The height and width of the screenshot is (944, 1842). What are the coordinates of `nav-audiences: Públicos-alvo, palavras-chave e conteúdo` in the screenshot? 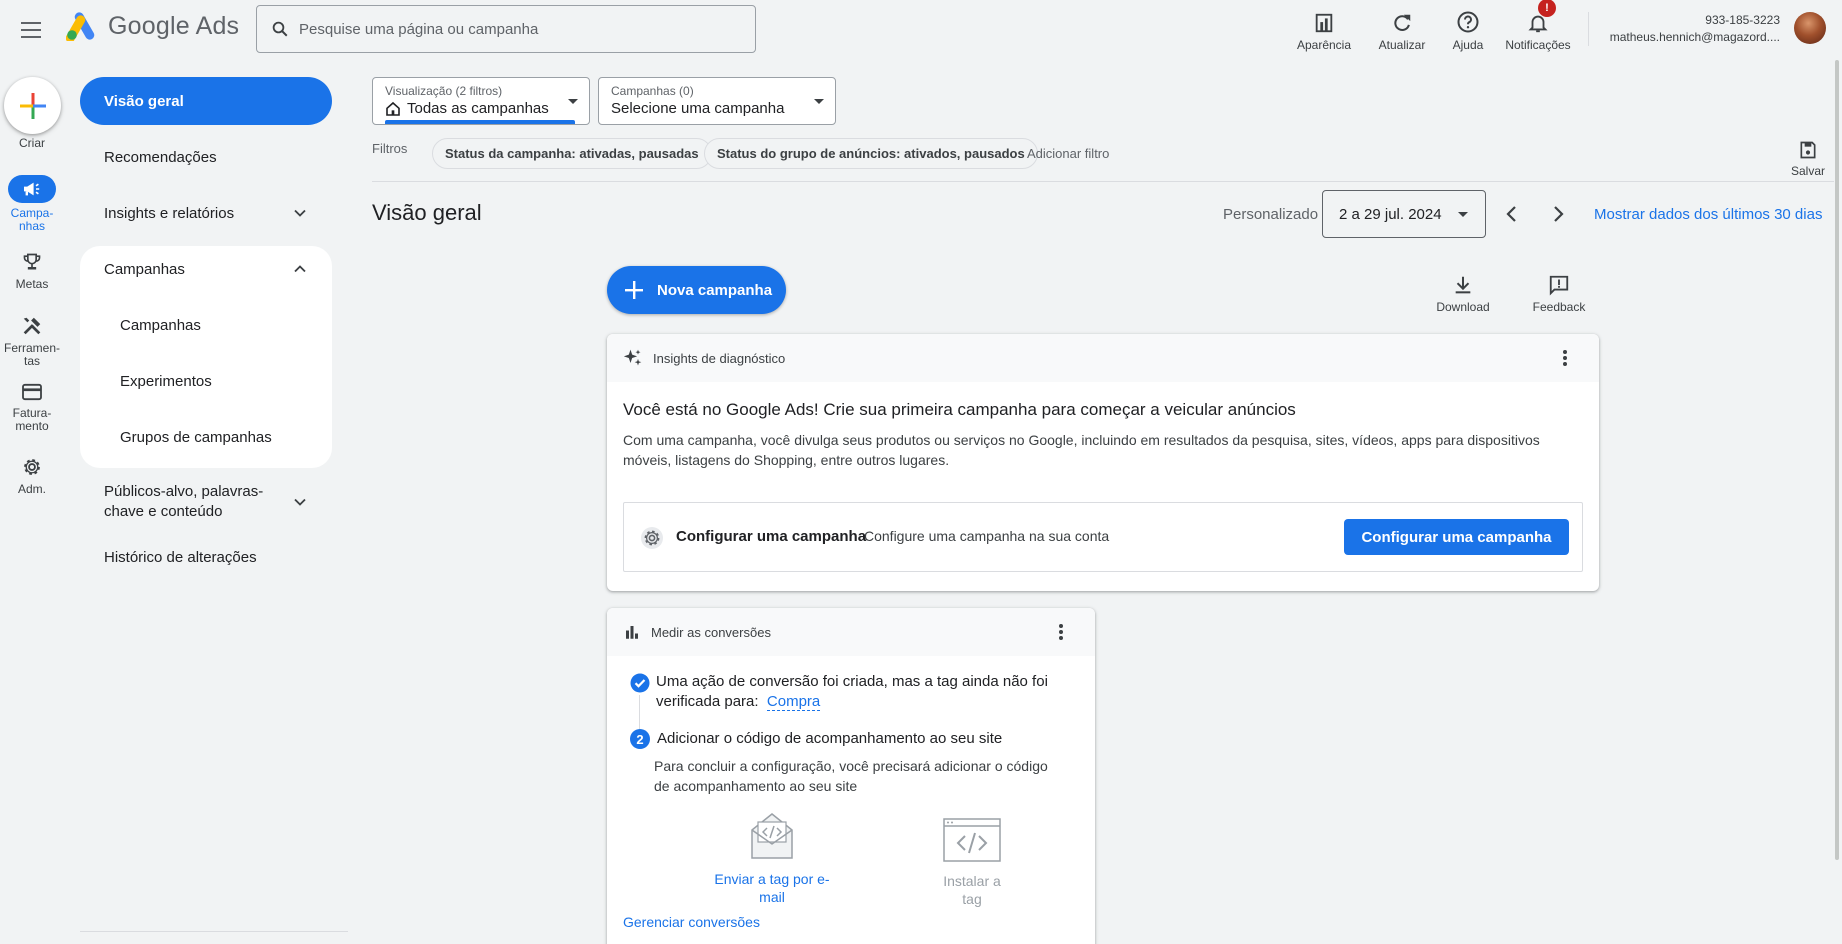 It's located at (206, 502).